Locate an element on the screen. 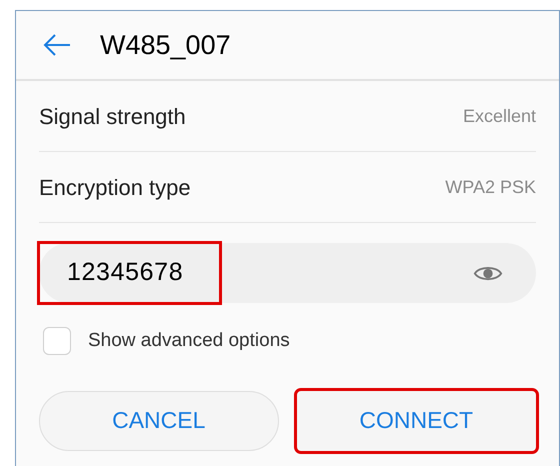 The height and width of the screenshot is (466, 560). dialog-button: CONNECT is located at coordinates (416, 420).